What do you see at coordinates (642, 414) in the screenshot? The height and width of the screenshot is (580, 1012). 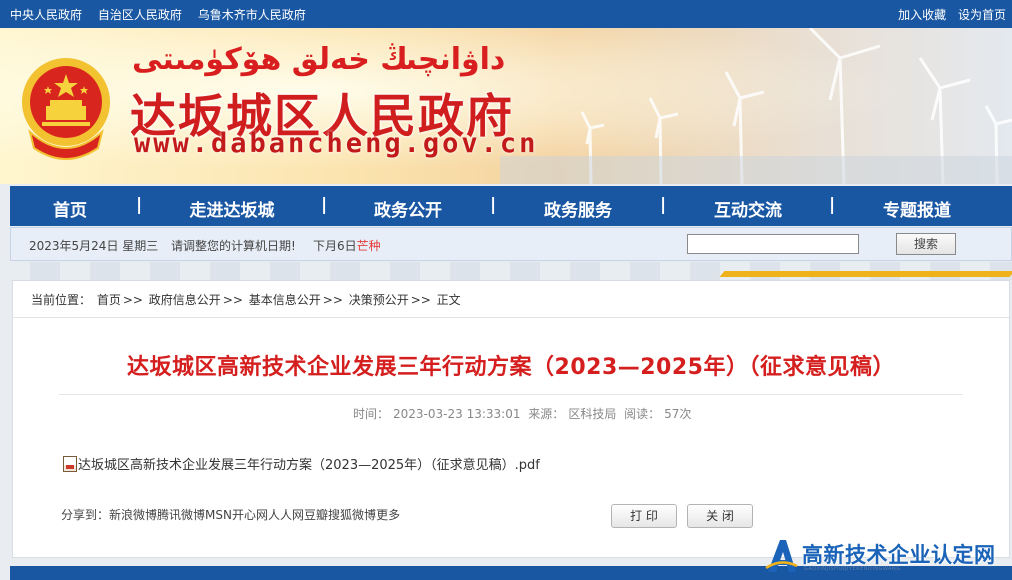 I see `views-label: 阅读：` at bounding box center [642, 414].